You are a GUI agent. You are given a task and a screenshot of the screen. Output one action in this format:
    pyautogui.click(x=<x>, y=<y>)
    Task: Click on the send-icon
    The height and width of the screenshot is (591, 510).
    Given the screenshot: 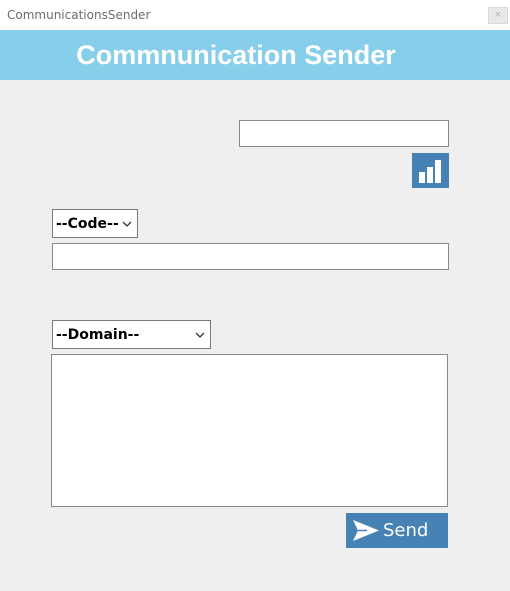 What is the action you would take?
    pyautogui.click(x=366, y=530)
    